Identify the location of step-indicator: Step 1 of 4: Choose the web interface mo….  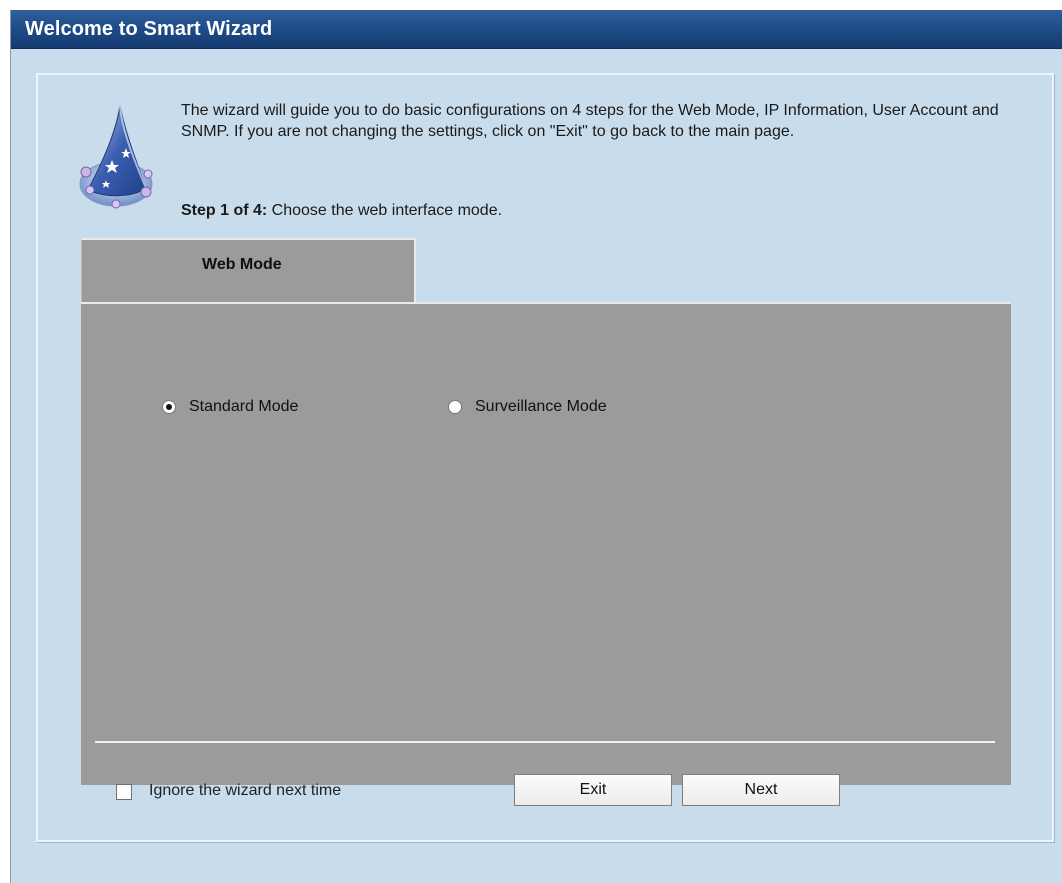
(341, 211).